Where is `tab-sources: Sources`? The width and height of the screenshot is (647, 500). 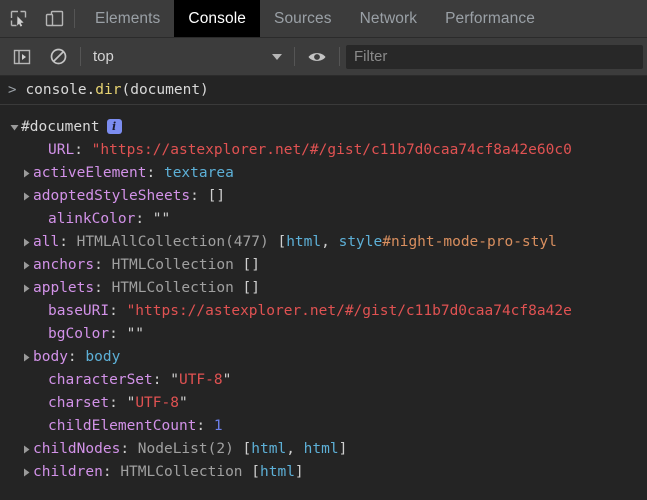 tab-sources: Sources is located at coordinates (303, 18).